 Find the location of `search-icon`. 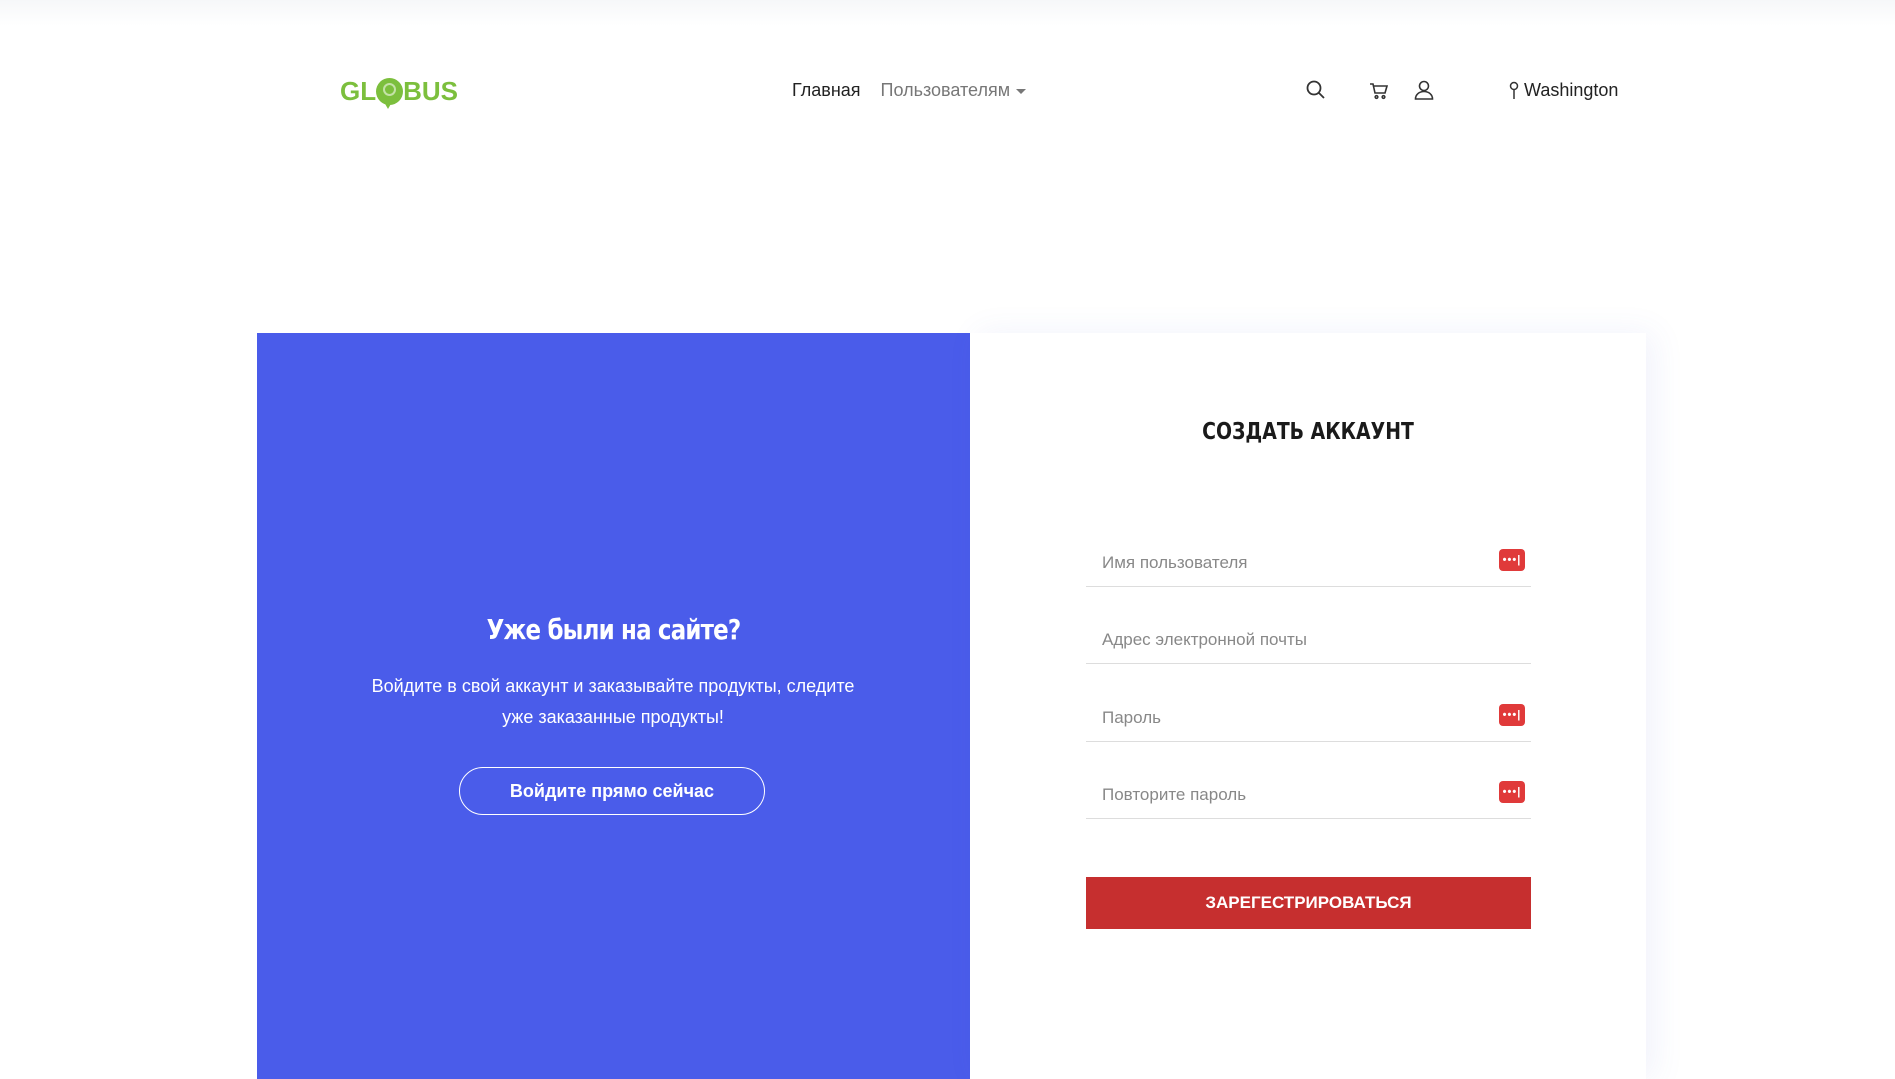

search-icon is located at coordinates (1316, 90).